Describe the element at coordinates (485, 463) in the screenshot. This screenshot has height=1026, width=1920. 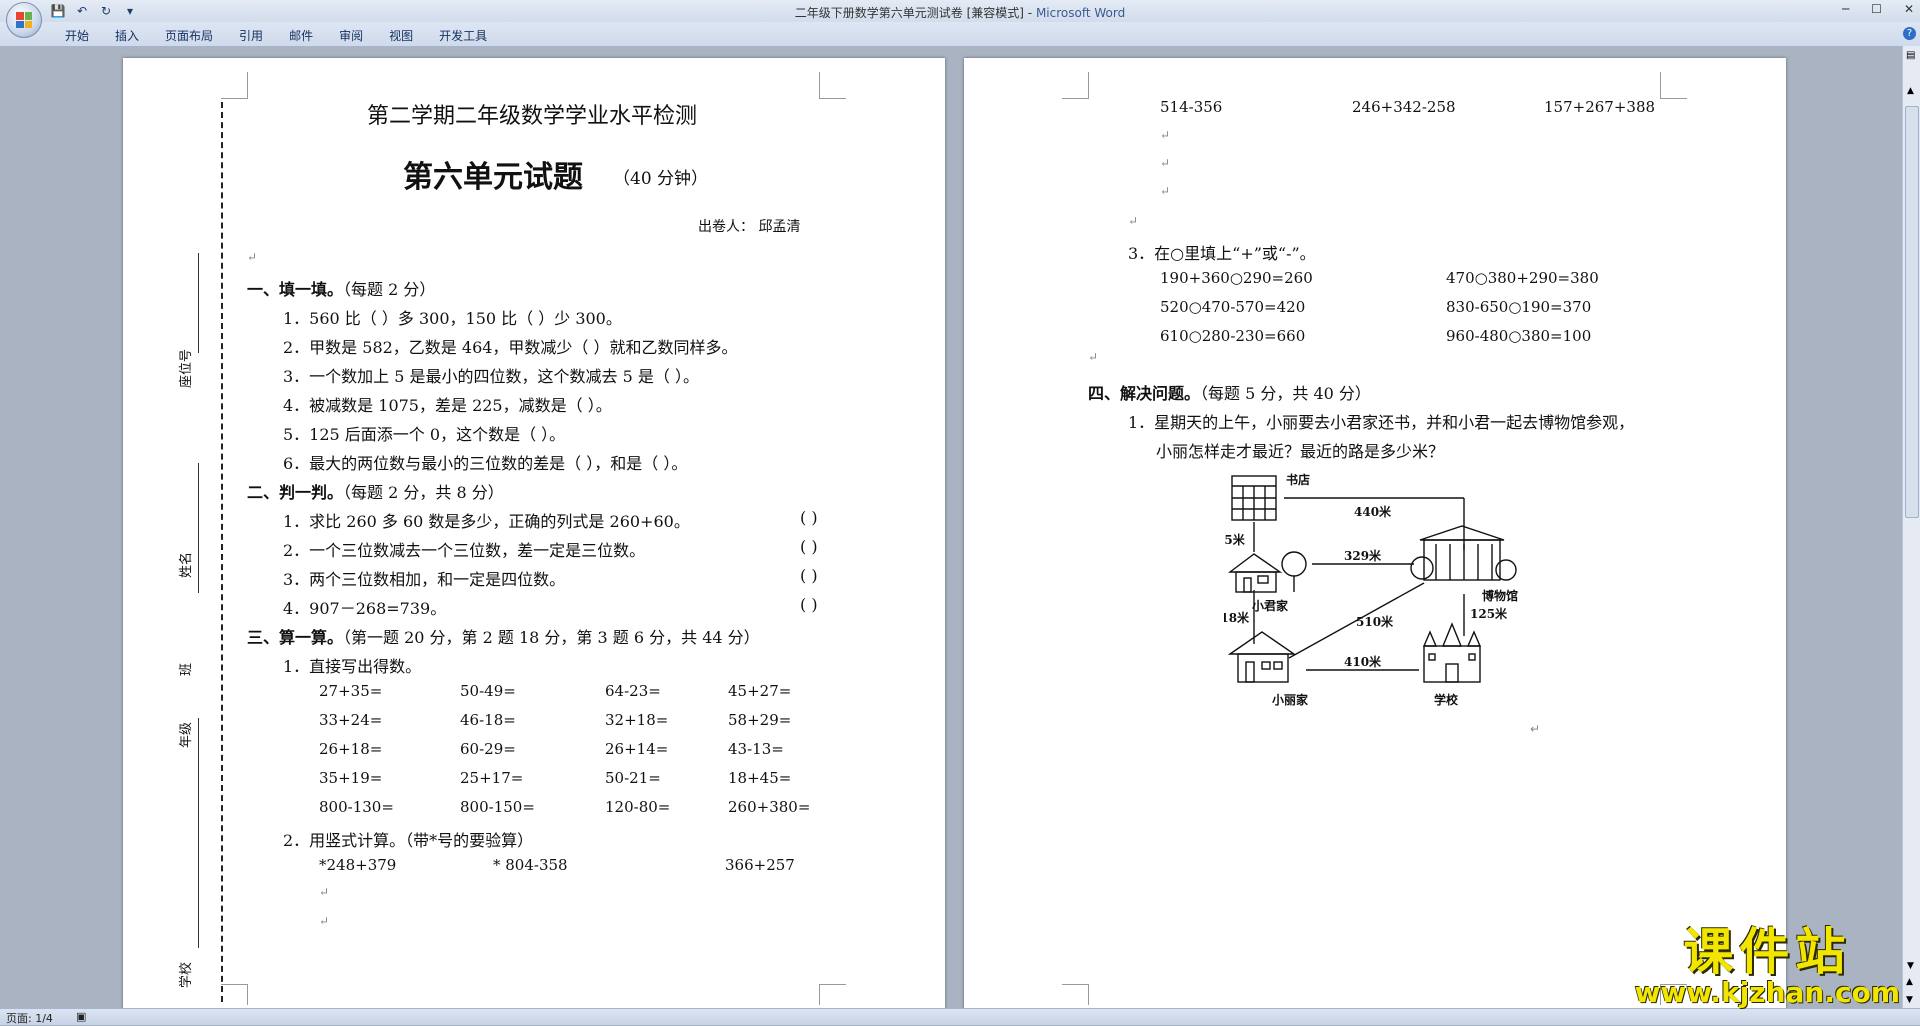
I see `question-item: 6．最大的两位数与最小的三位数的差是（ ），和是（ ）。` at that location.